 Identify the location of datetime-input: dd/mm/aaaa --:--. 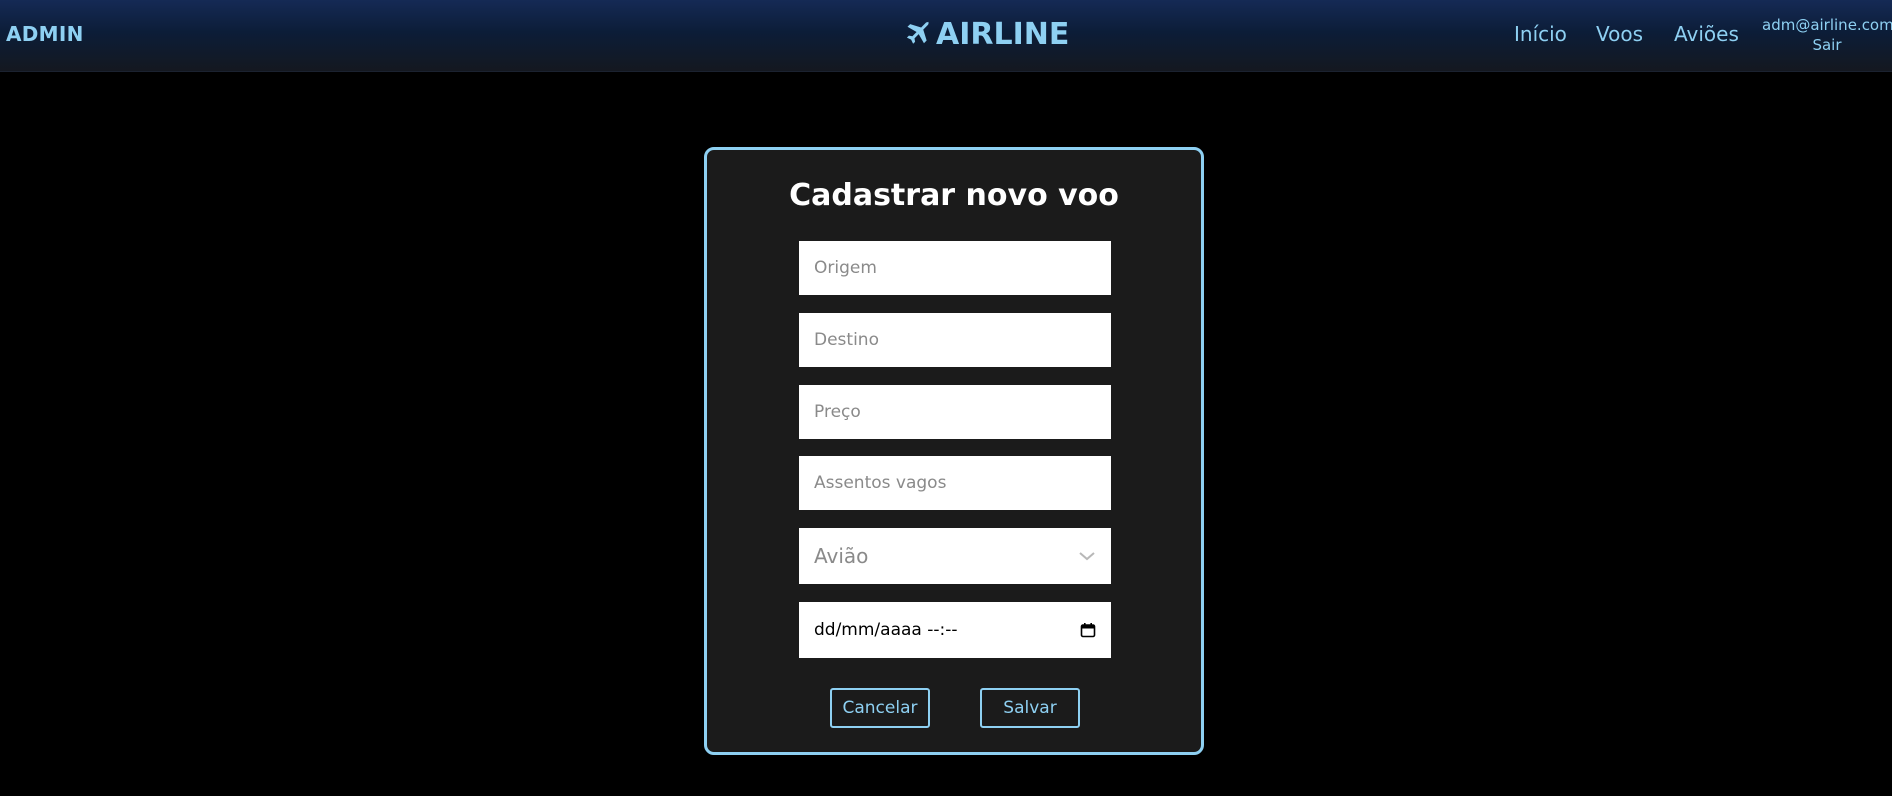
(955, 630).